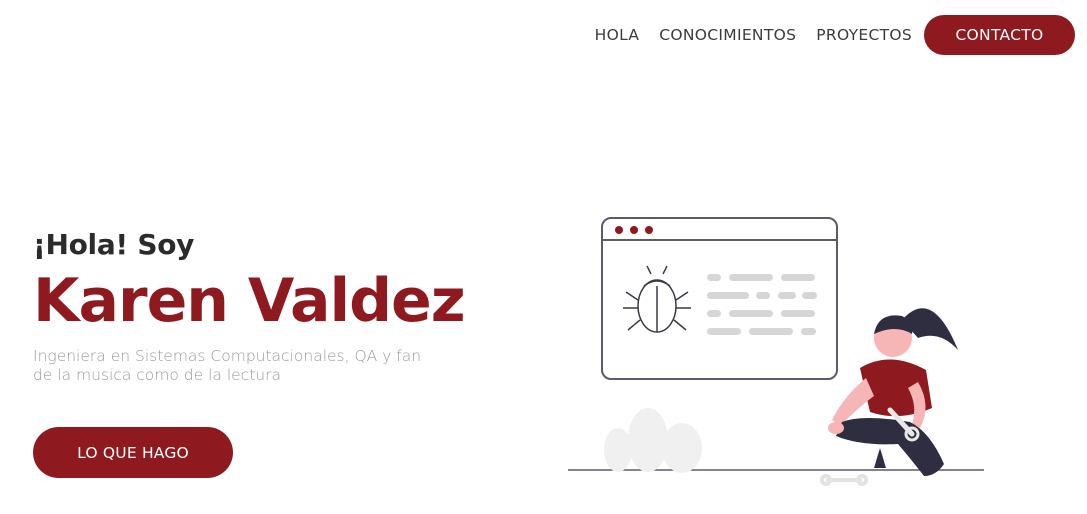 The image size is (1087, 514). Describe the element at coordinates (893, 392) in the screenshot. I see `person-with-wrench-illustration` at that location.